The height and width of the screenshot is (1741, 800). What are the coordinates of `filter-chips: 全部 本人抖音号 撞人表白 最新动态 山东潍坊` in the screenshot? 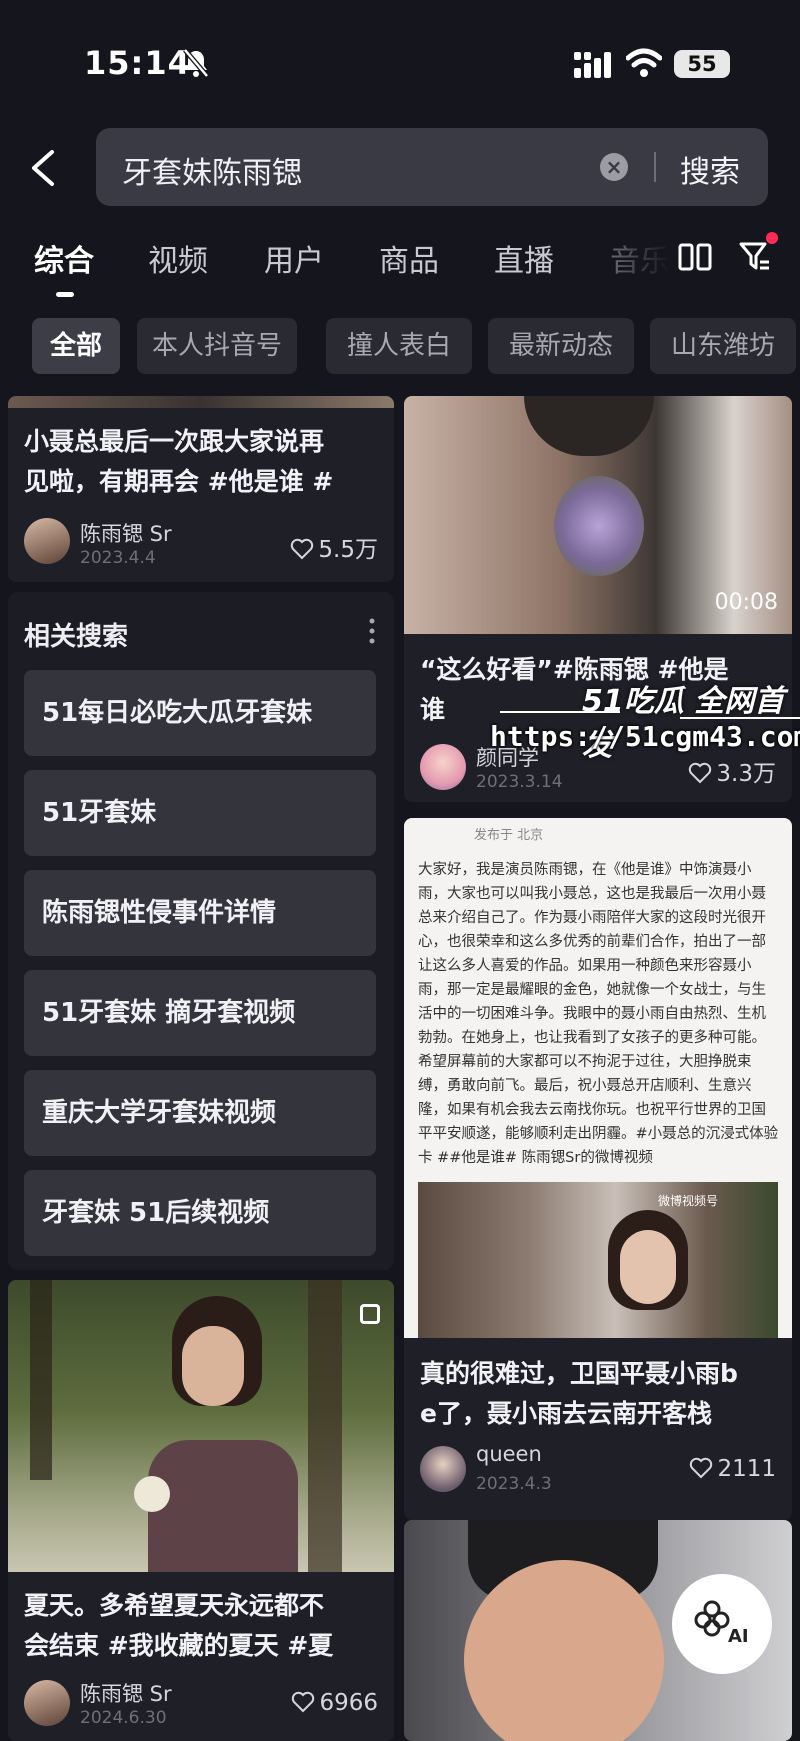 It's located at (400, 347).